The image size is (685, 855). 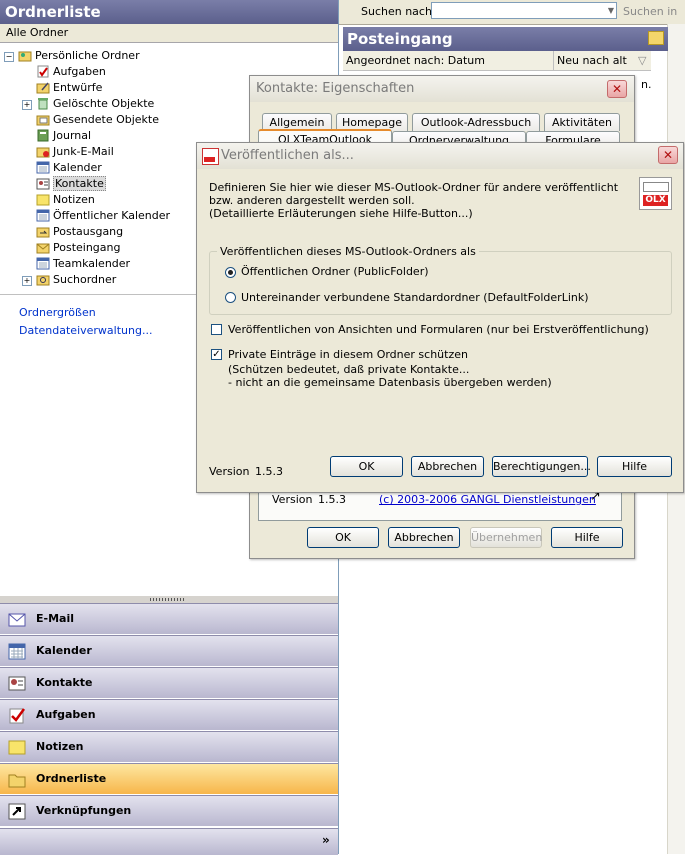 I want to click on tree-item-contacts: Kontakte, so click(x=71, y=184).